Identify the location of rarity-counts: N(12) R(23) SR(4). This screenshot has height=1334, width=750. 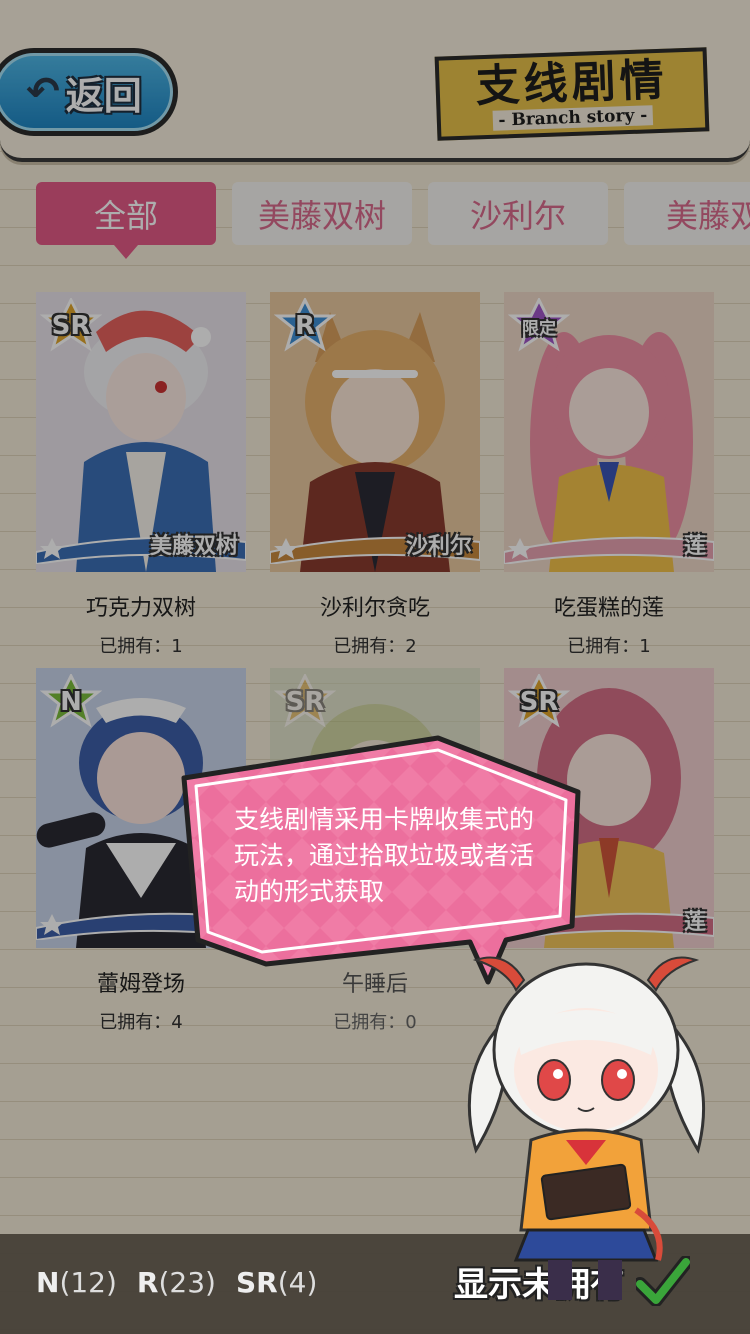
(176, 1282).